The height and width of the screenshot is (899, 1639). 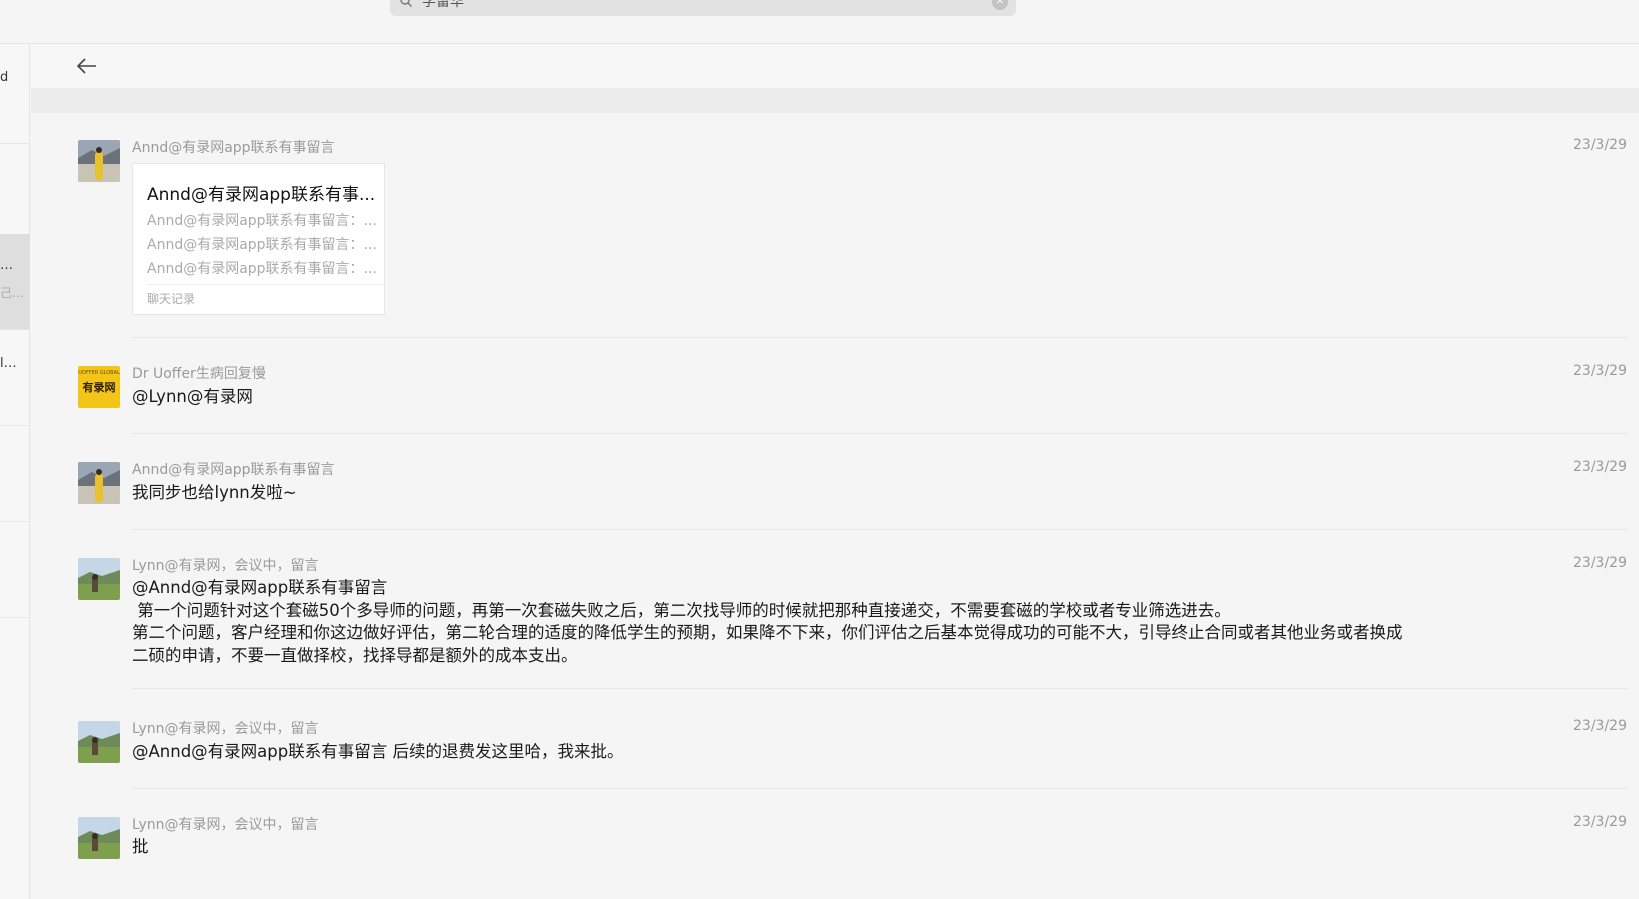 What do you see at coordinates (140, 846) in the screenshot?
I see `message-text: 批` at bounding box center [140, 846].